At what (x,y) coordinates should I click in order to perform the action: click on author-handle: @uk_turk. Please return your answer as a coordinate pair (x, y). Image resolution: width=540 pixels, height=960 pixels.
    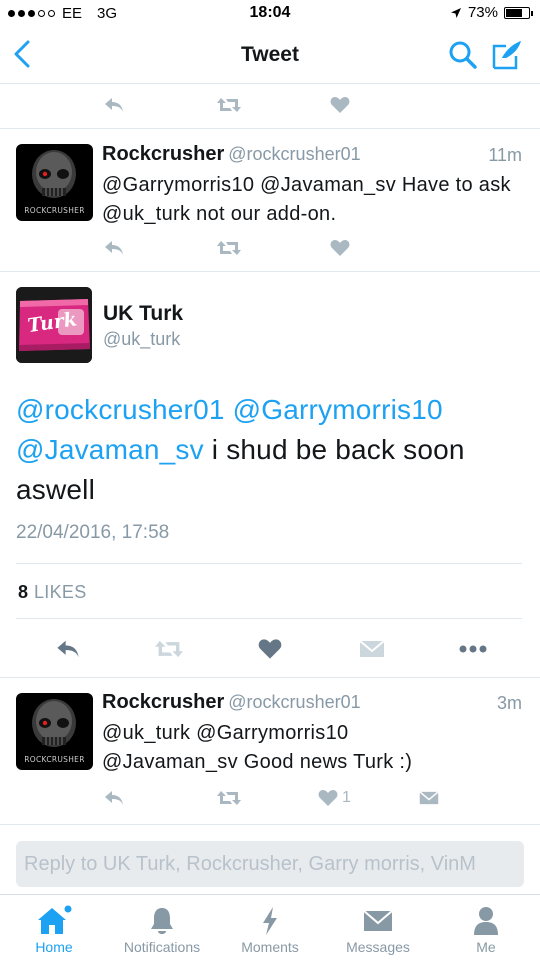
    Looking at the image, I should click on (141, 339).